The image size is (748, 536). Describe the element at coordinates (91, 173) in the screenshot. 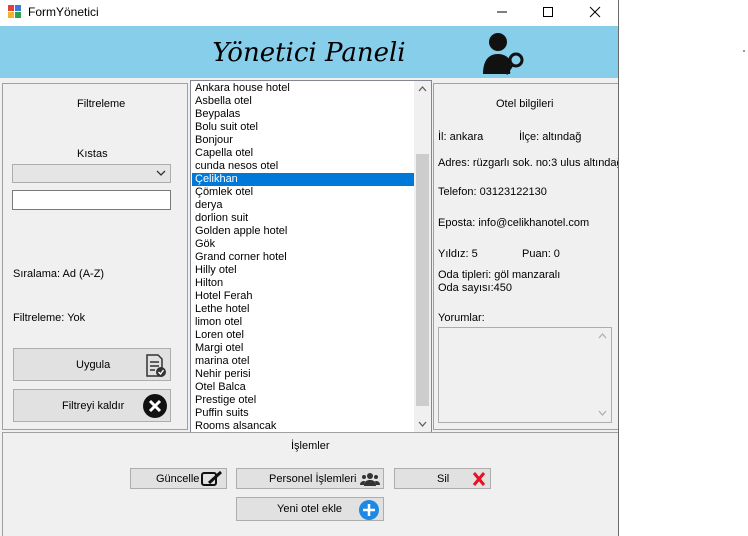

I see `criteria-combobox` at that location.